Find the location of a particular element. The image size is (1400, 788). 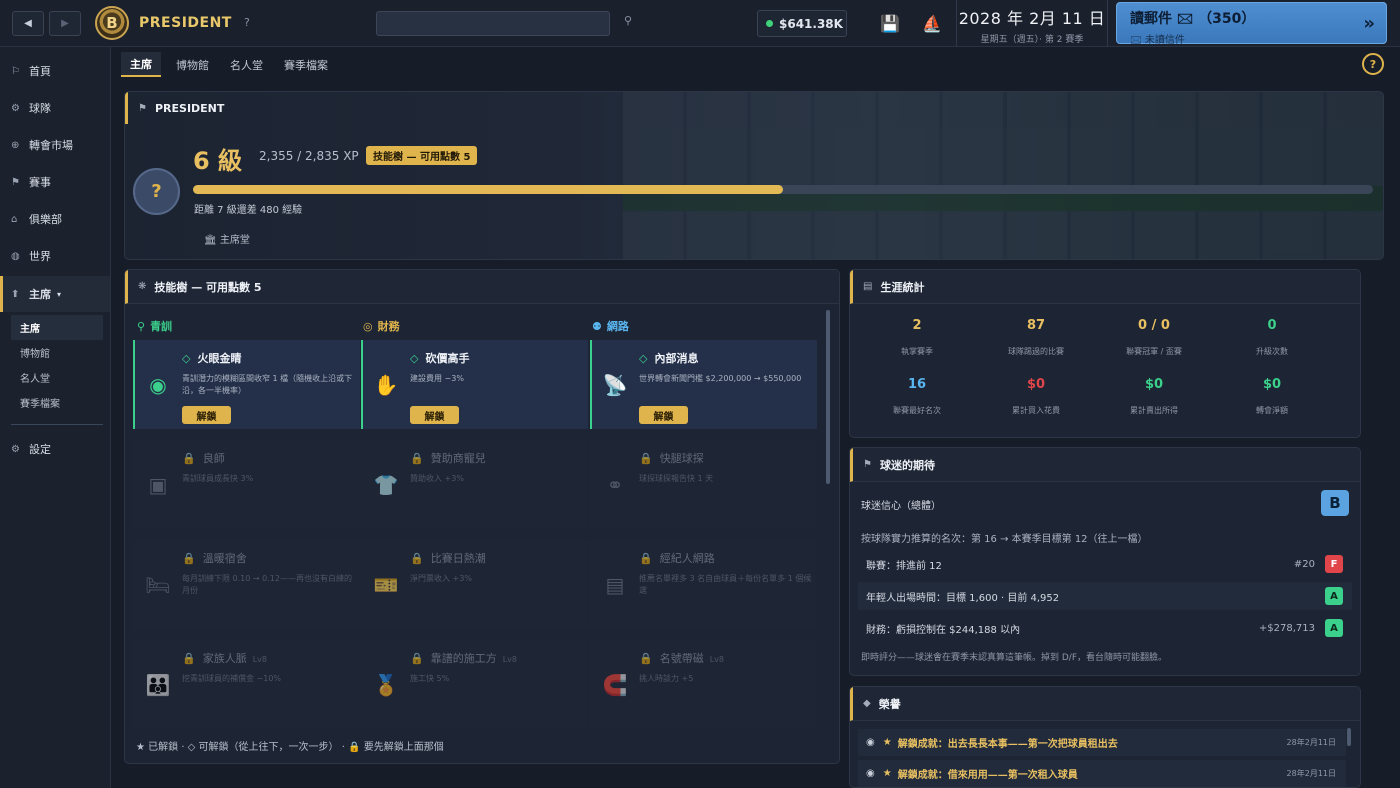

skill-card: 🔒 良師 青訓球員成長快 3% ▣ is located at coordinates (246, 484).